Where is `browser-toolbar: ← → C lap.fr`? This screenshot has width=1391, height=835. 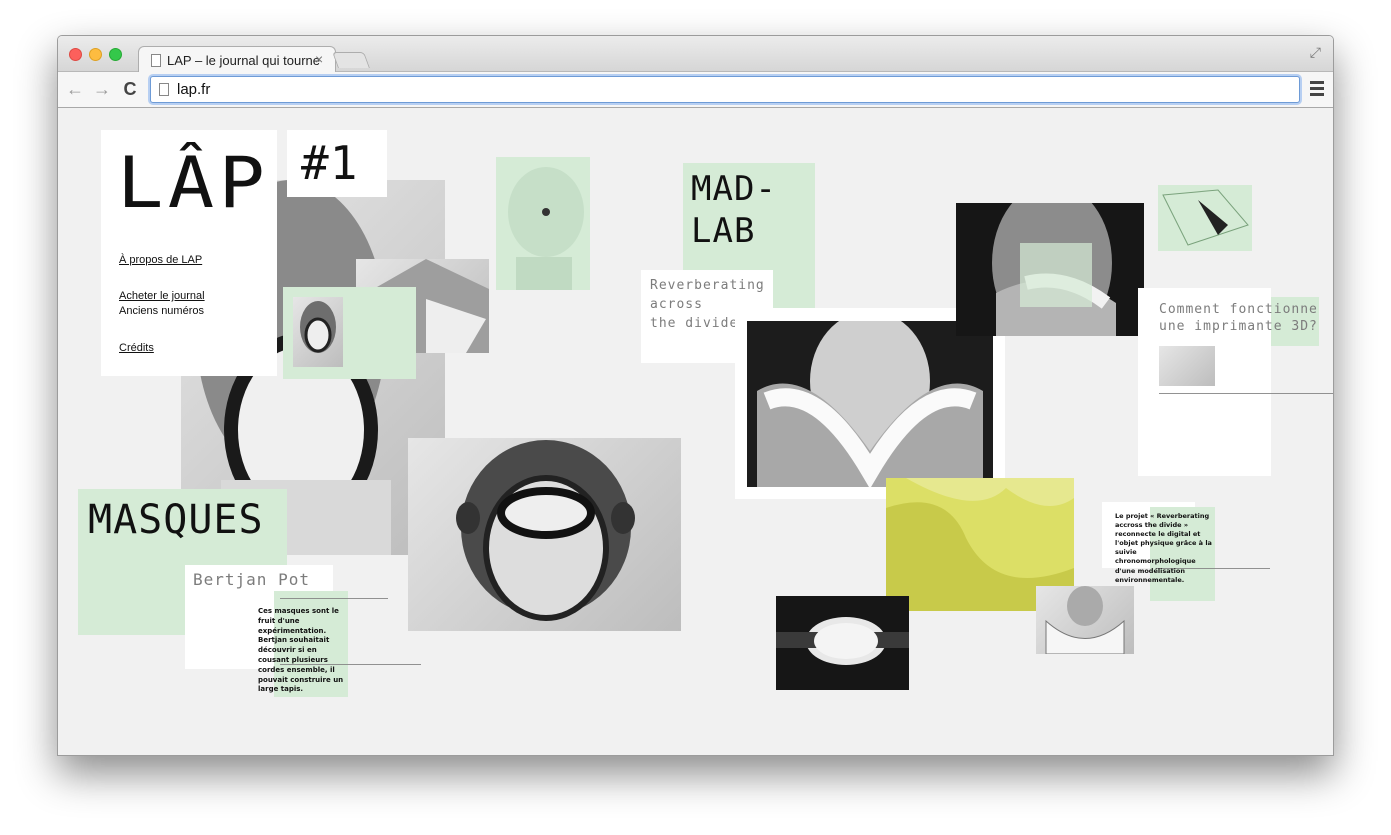 browser-toolbar: ← → C lap.fr is located at coordinates (695, 90).